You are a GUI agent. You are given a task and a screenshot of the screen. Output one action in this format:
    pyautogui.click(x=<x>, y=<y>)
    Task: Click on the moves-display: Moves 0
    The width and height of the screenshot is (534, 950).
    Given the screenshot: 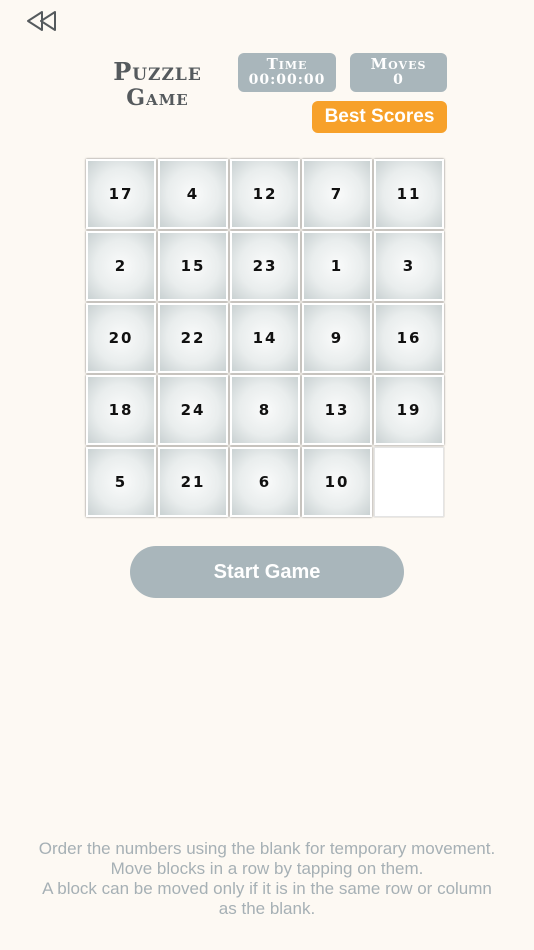 What is the action you would take?
    pyautogui.click(x=398, y=72)
    